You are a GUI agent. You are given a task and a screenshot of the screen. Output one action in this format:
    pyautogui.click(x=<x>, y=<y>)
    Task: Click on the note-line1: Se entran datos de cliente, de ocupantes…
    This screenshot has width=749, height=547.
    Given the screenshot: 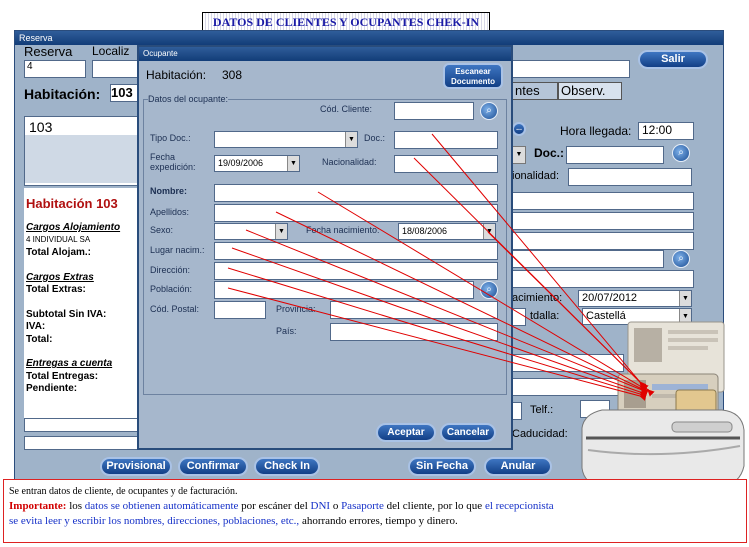 What is the action you would take?
    pyautogui.click(x=123, y=491)
    